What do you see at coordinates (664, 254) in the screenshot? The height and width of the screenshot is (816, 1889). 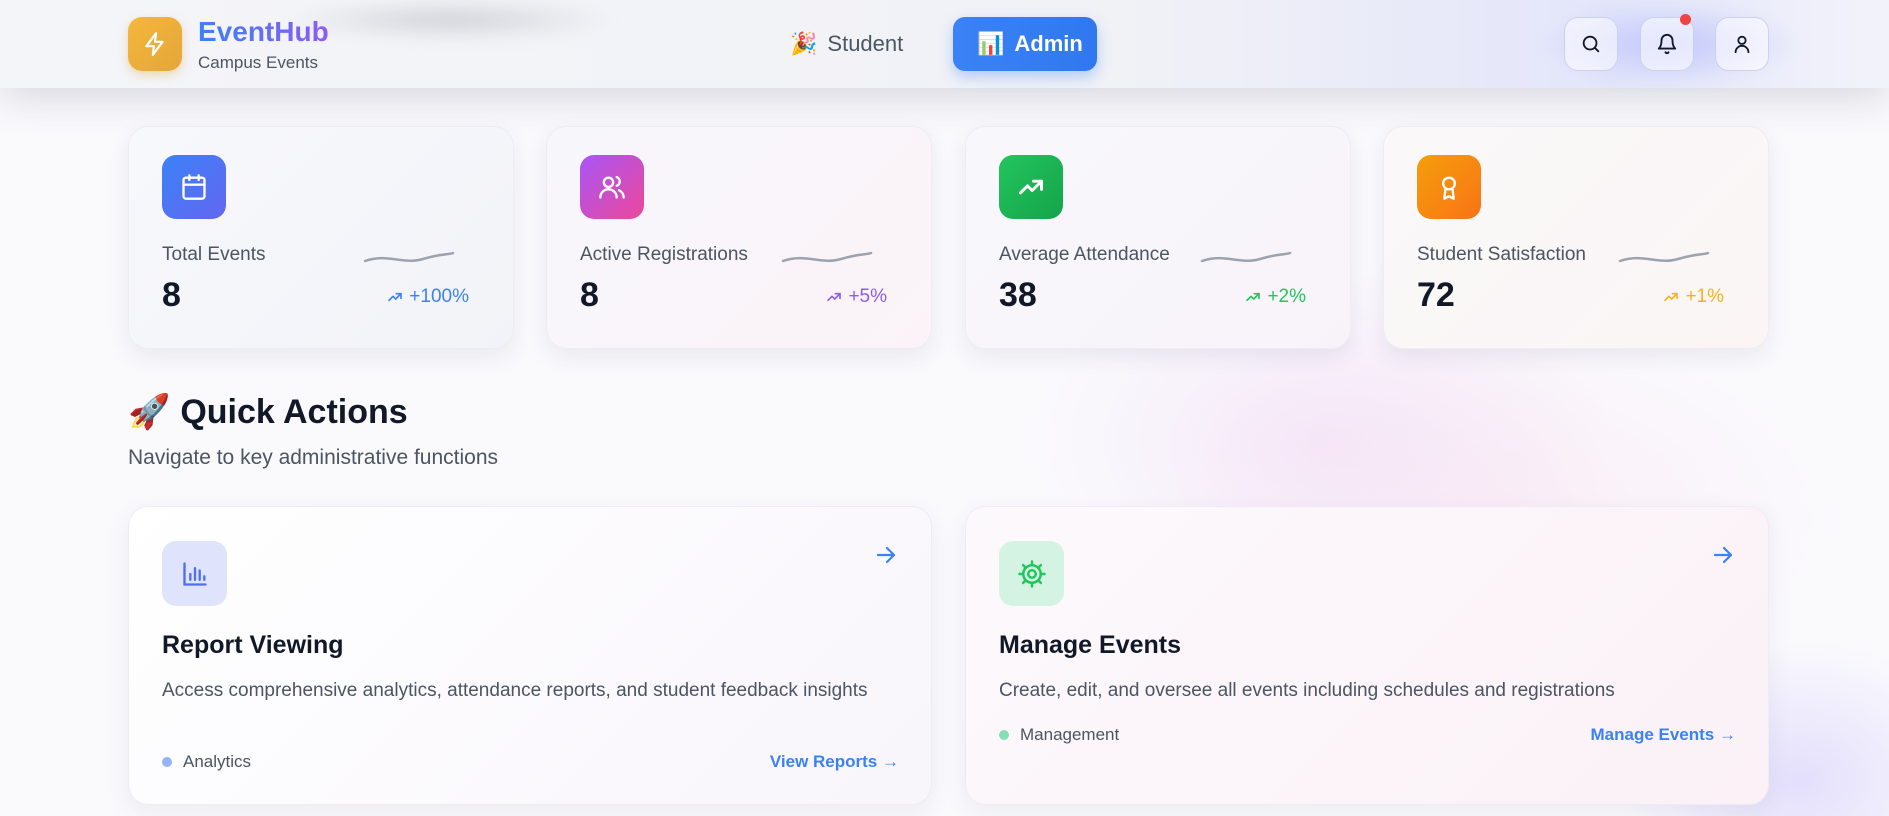 I see `stat-label: Active Registrations` at bounding box center [664, 254].